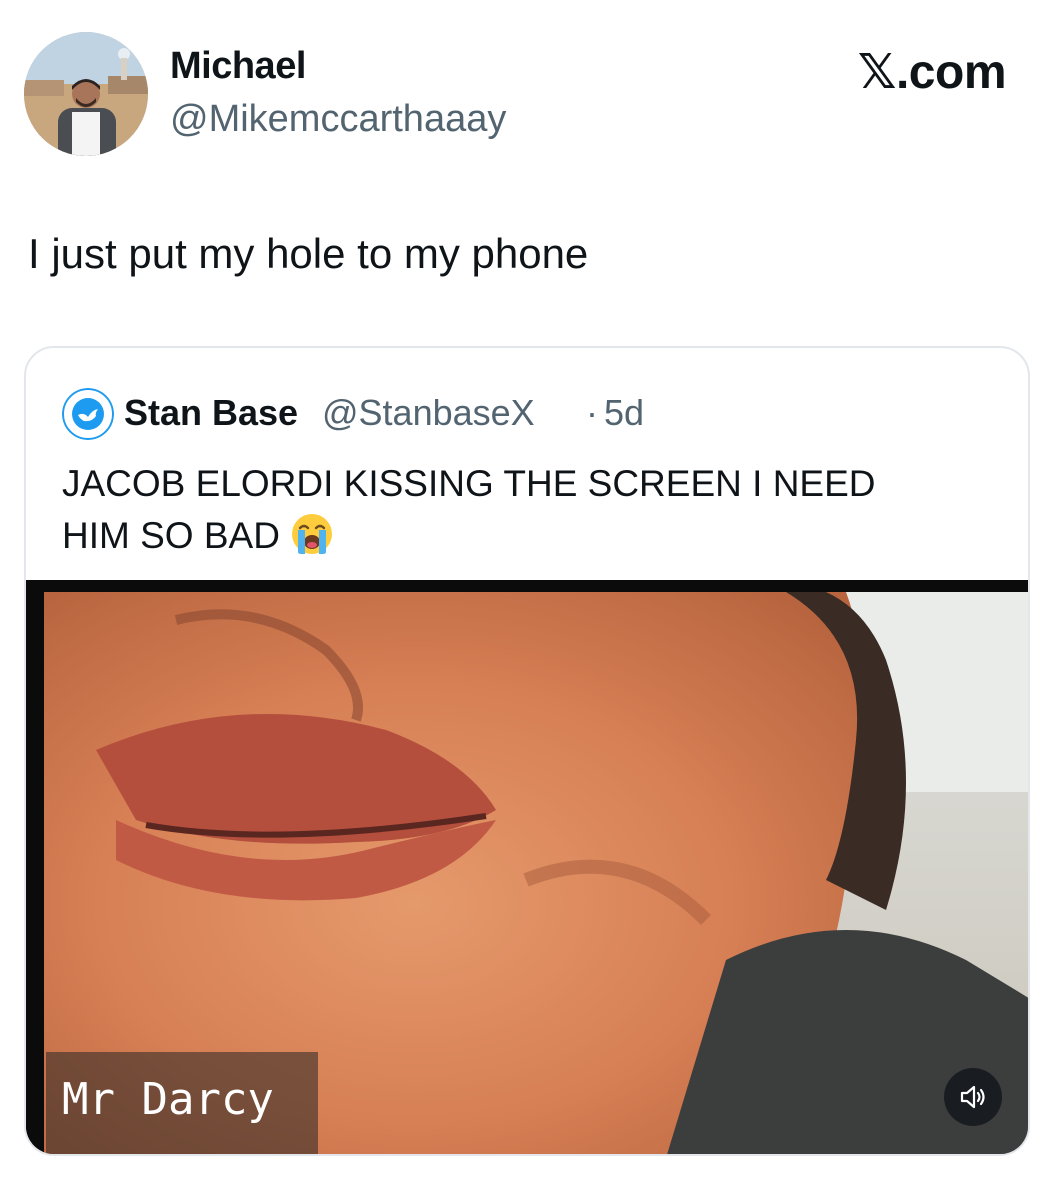 Image resolution: width=1056 pixels, height=1200 pixels. I want to click on author-name: Michael, so click(238, 66).